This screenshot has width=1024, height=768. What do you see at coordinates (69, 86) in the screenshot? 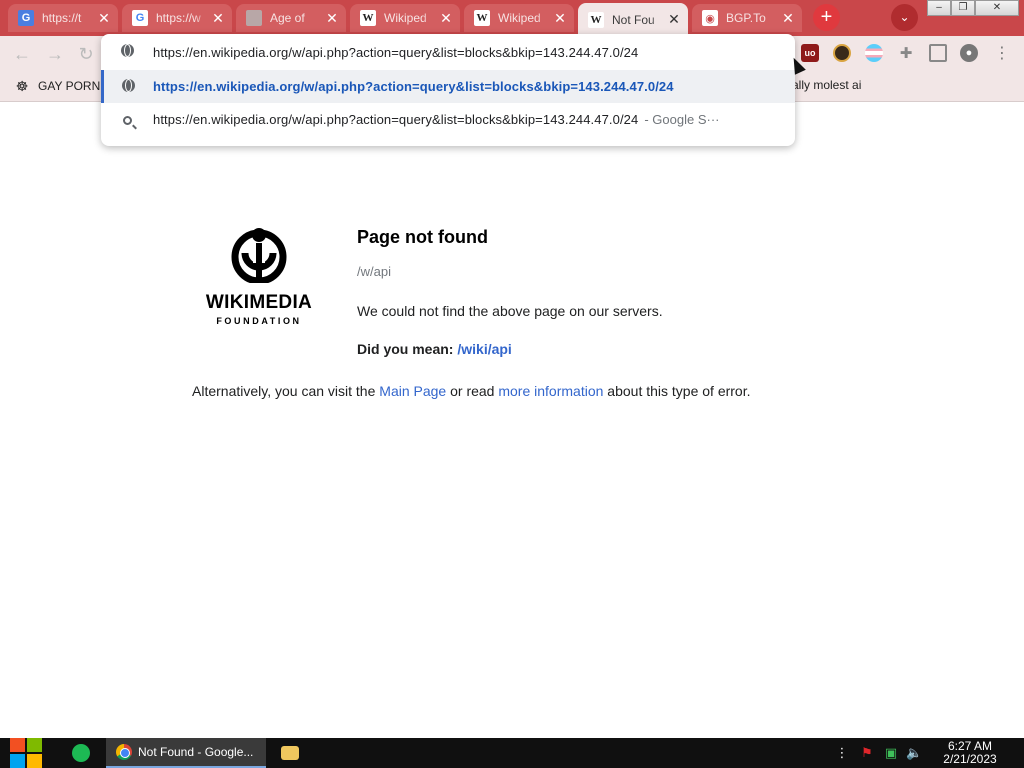
I see `bookmark-label: GAY PORN` at bounding box center [69, 86].